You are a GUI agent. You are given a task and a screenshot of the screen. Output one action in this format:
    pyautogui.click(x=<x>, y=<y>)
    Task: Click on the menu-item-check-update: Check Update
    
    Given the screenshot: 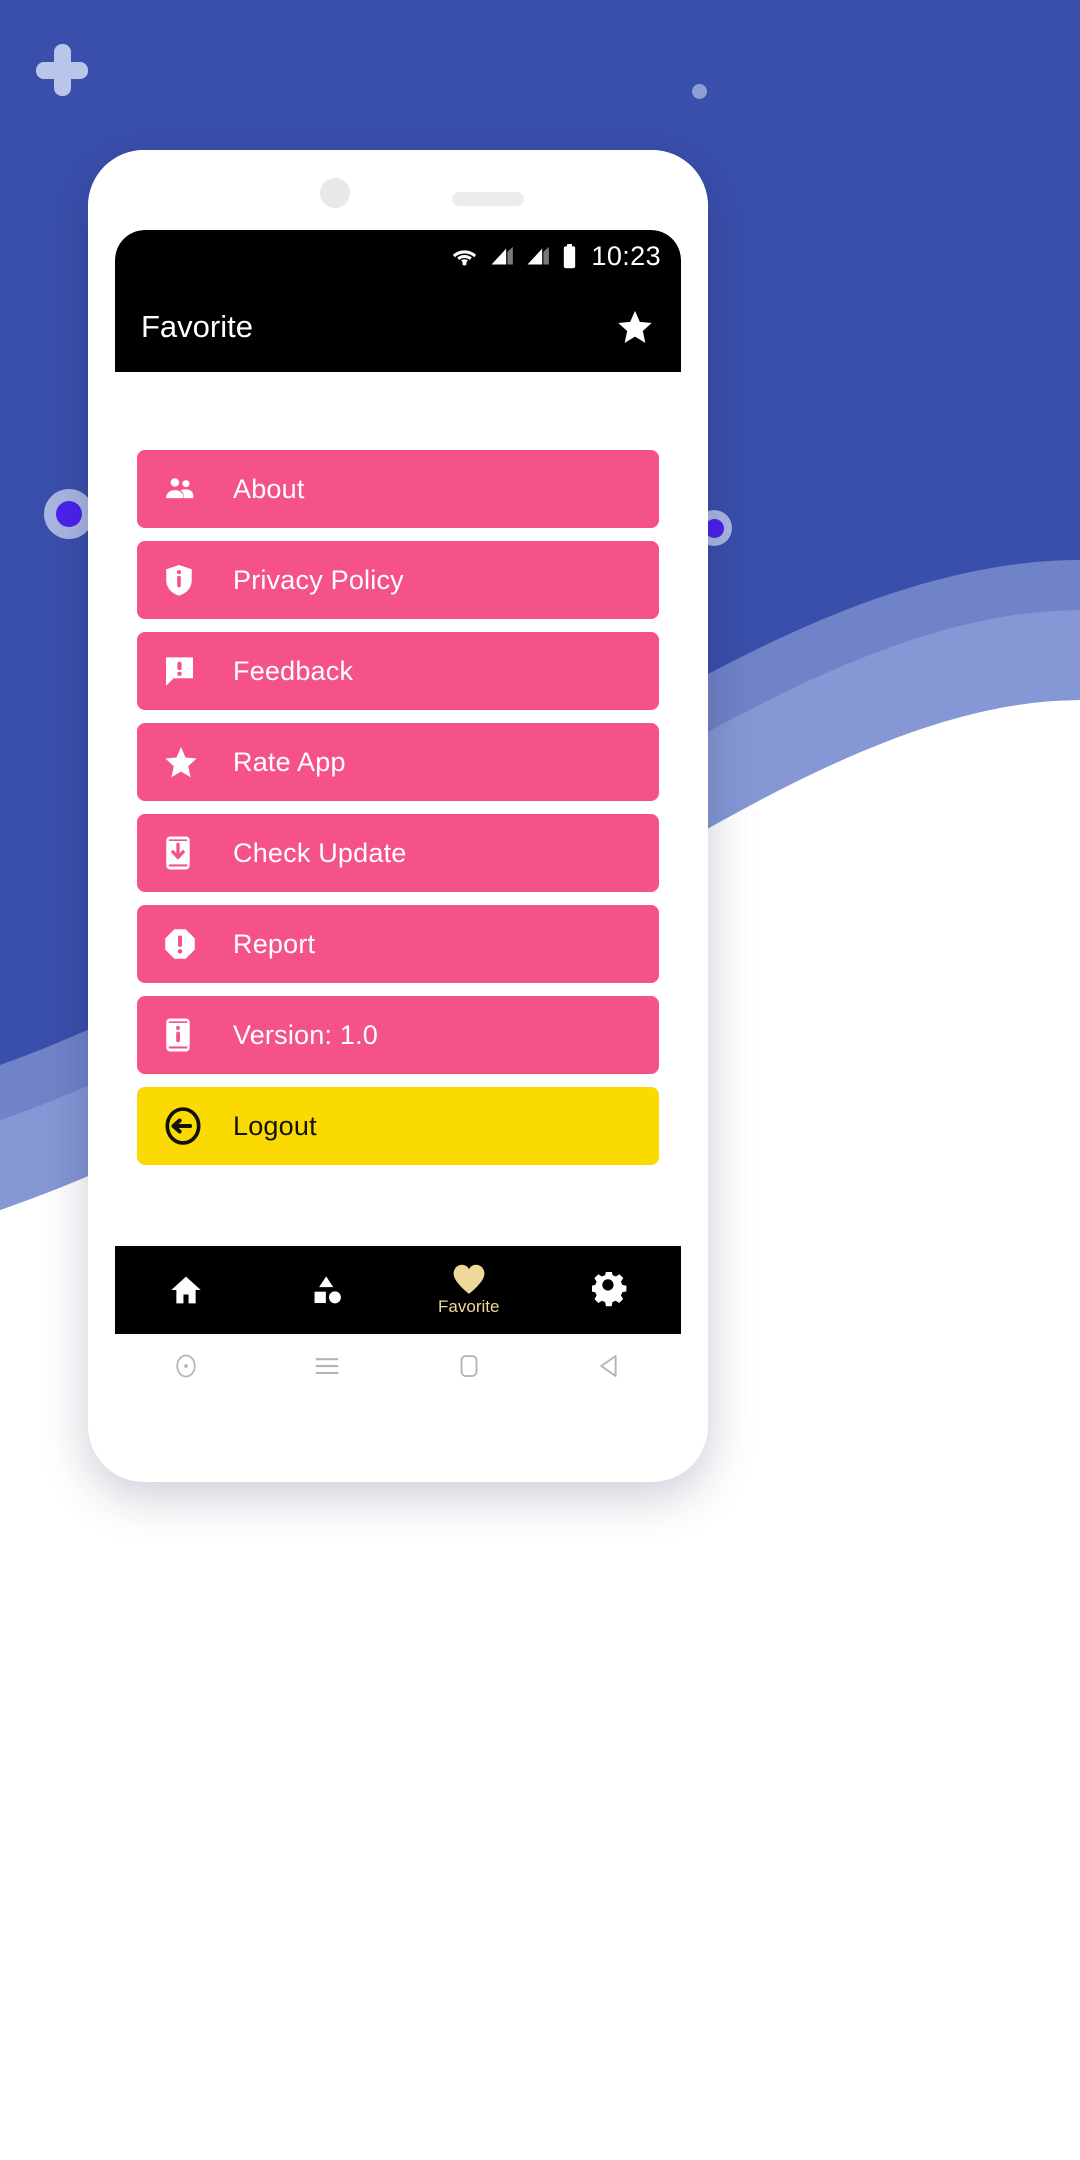 What is the action you would take?
    pyautogui.click(x=398, y=853)
    